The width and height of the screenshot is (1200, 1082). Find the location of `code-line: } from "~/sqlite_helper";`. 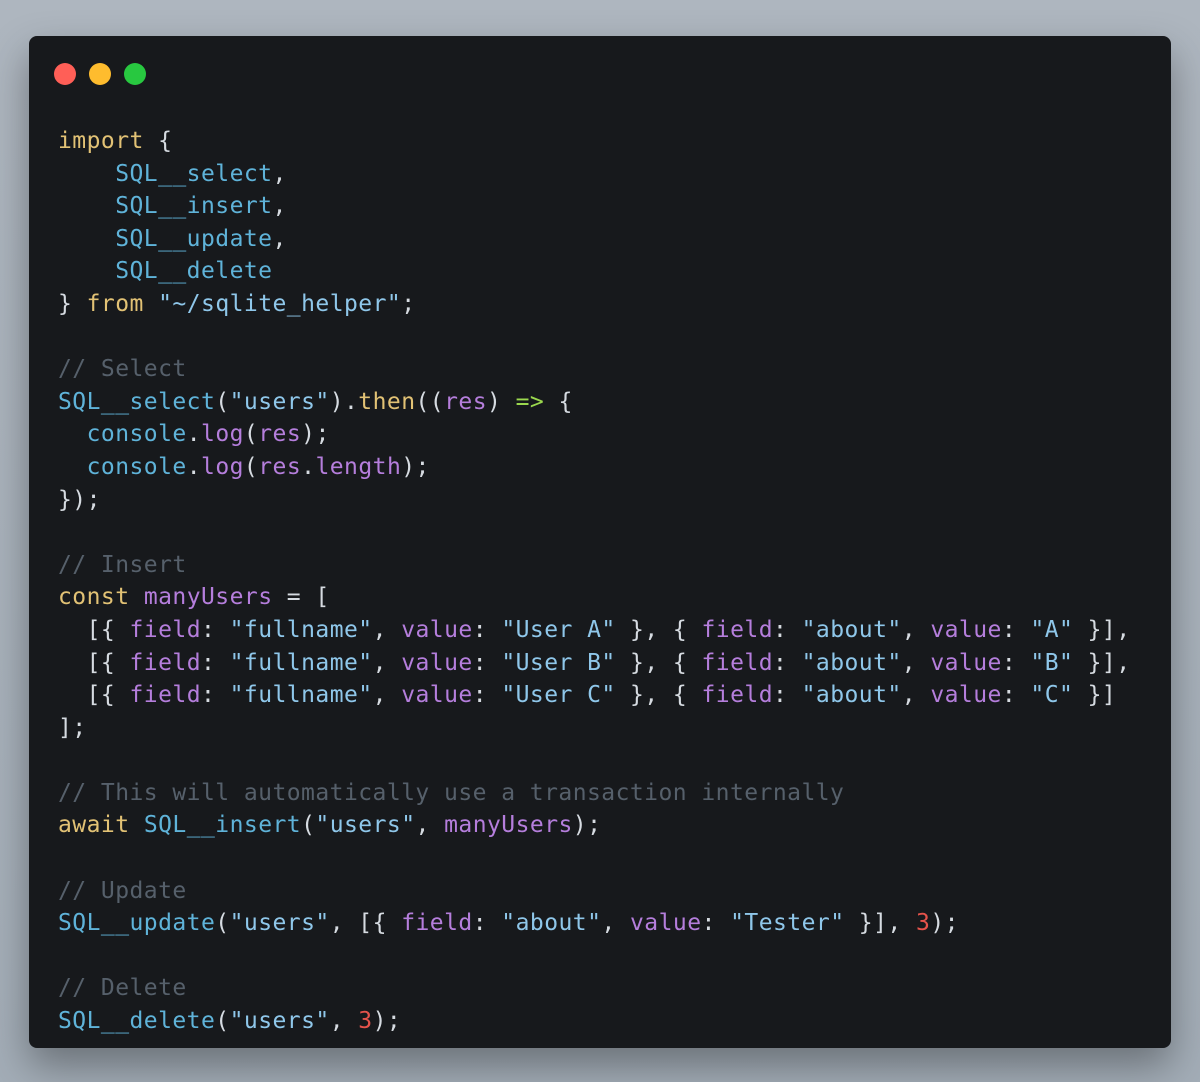

code-line: } from "~/sqlite_helper"; is located at coordinates (594, 304).